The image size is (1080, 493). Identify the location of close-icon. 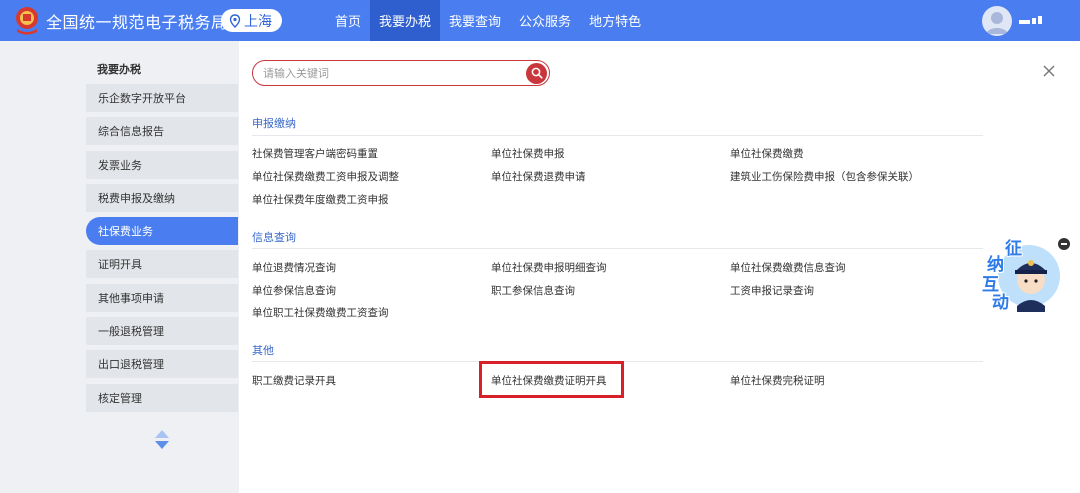
(1049, 71).